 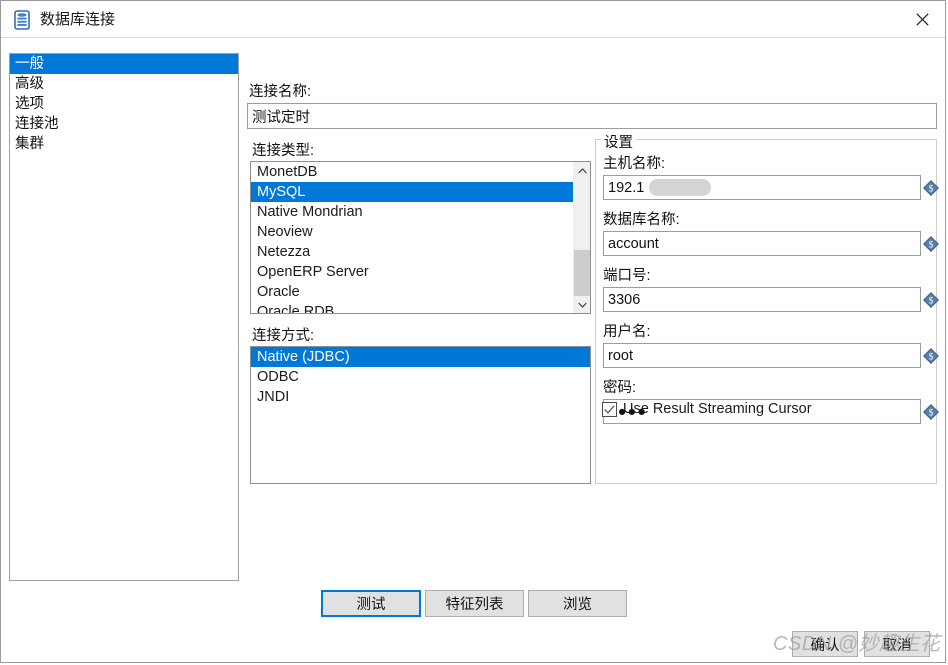 What do you see at coordinates (618, 141) in the screenshot?
I see `settings-legend: 设置` at bounding box center [618, 141].